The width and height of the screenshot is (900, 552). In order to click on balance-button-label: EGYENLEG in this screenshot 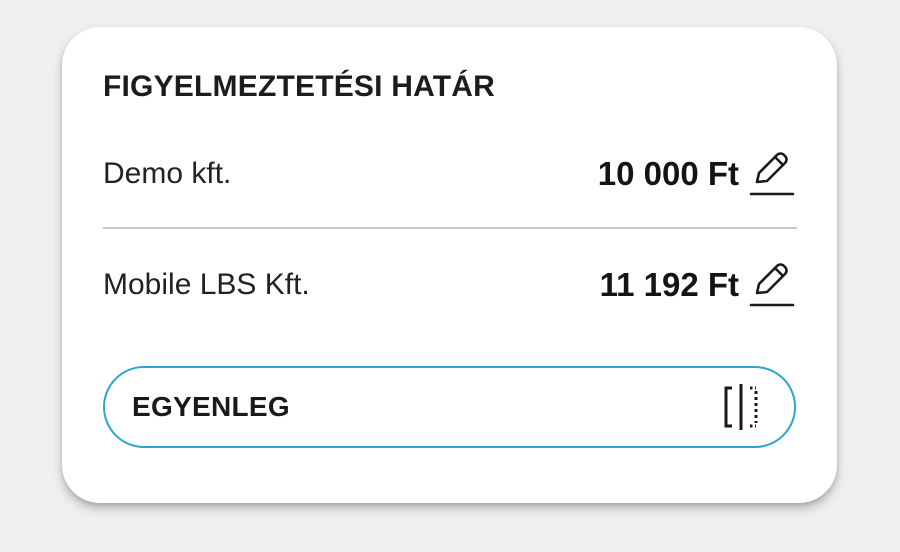, I will do `click(211, 406)`.